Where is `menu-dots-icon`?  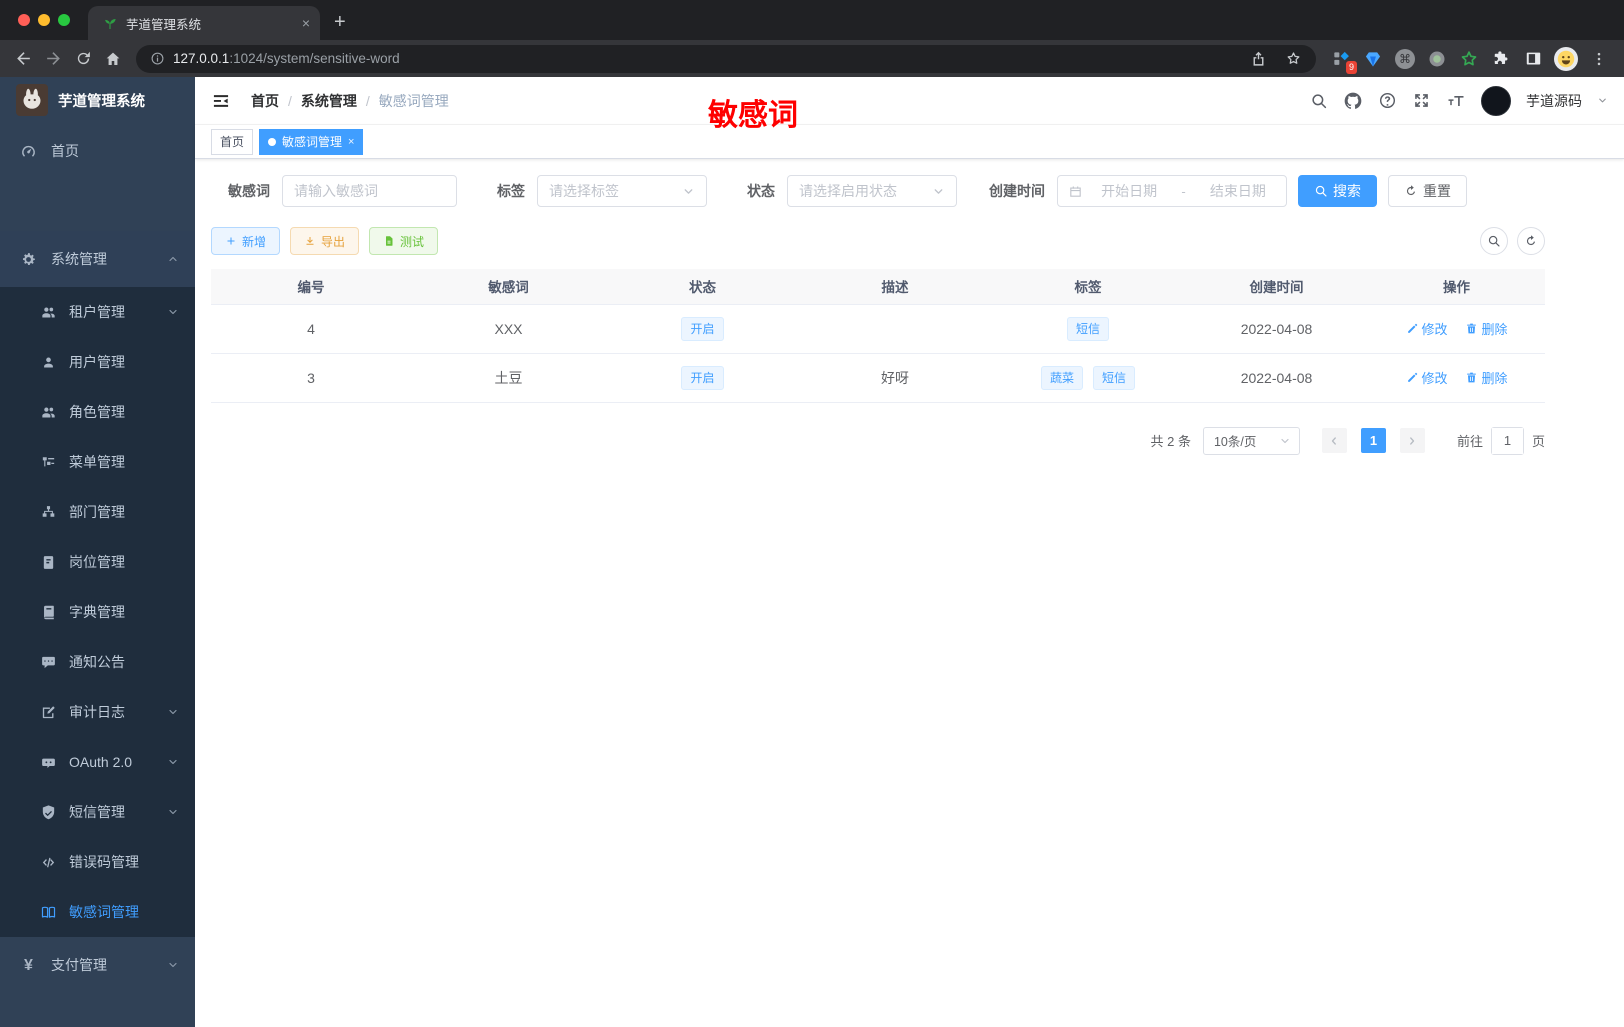 menu-dots-icon is located at coordinates (1599, 59).